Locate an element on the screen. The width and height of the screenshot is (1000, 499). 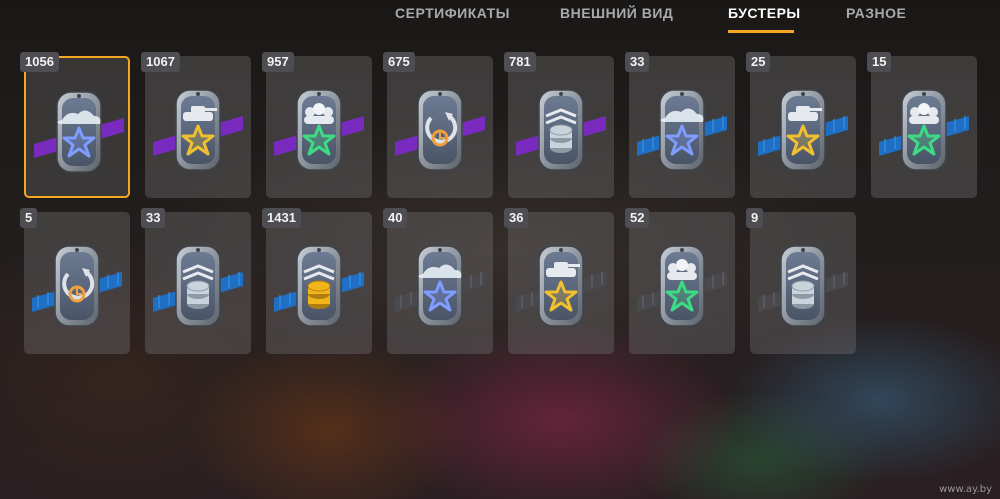
booster-count-badge: 781 is located at coordinates (520, 62).